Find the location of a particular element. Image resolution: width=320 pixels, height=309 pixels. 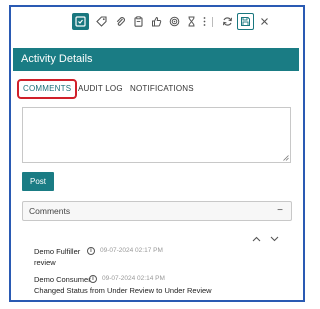

save-icon is located at coordinates (245, 21).